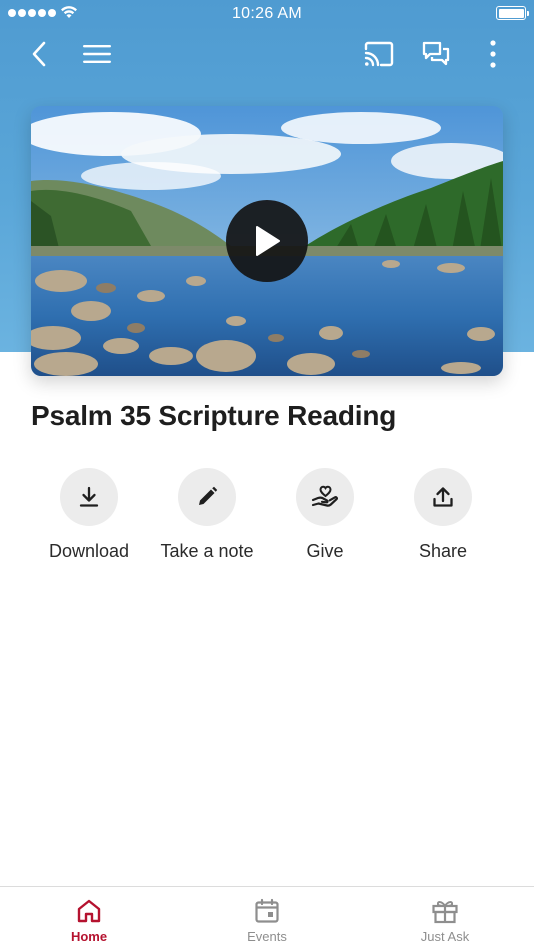  What do you see at coordinates (325, 551) in the screenshot?
I see `give-label: Give` at bounding box center [325, 551].